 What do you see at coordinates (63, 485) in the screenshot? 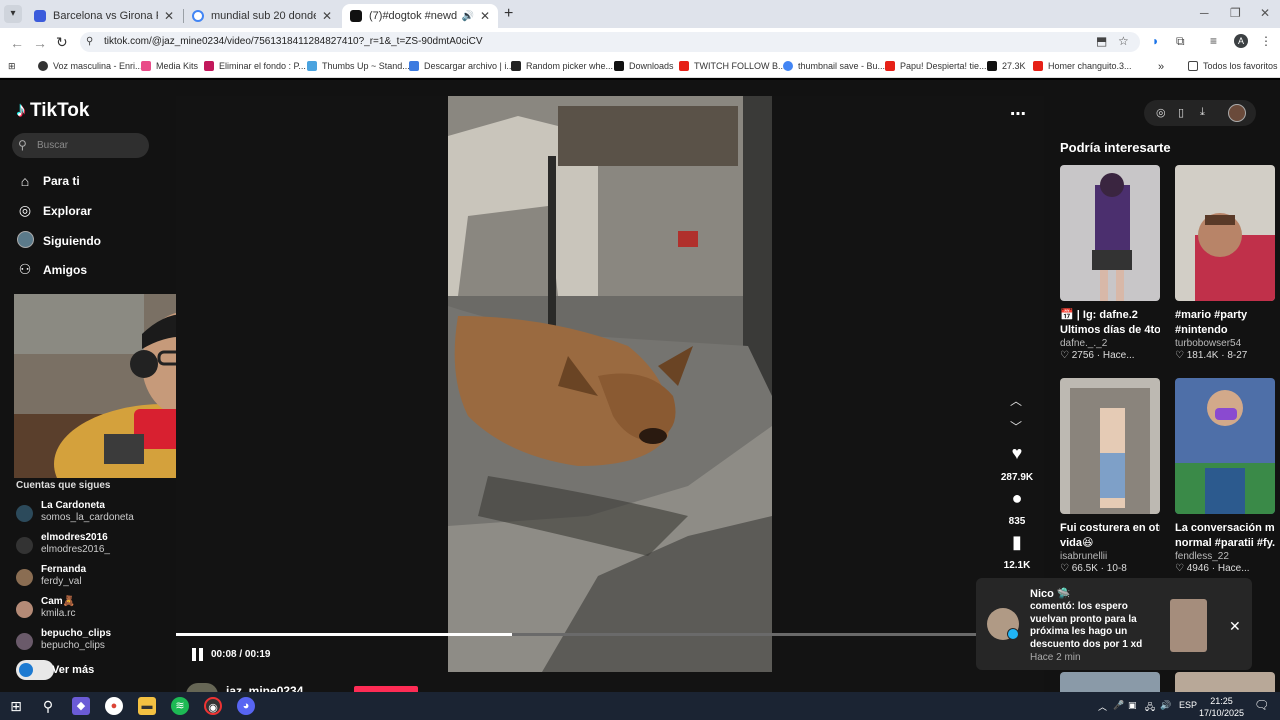
I see `following-accounts-title: Cuentas que sigues` at bounding box center [63, 485].